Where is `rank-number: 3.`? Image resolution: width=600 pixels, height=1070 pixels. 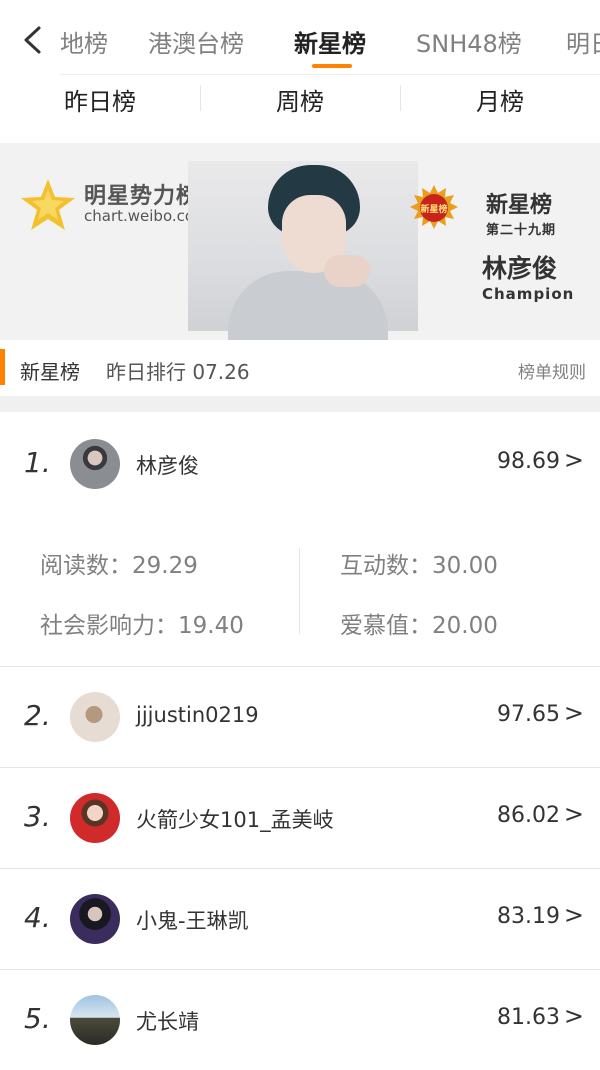
rank-number: 3. is located at coordinates (37, 816).